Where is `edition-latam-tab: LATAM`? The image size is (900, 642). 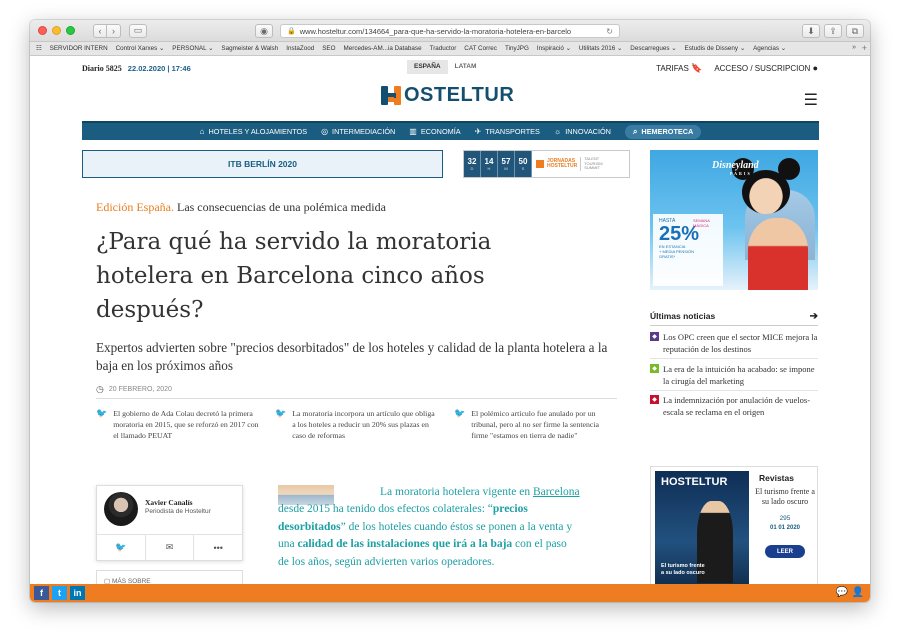 edition-latam-tab: LATAM is located at coordinates (466, 67).